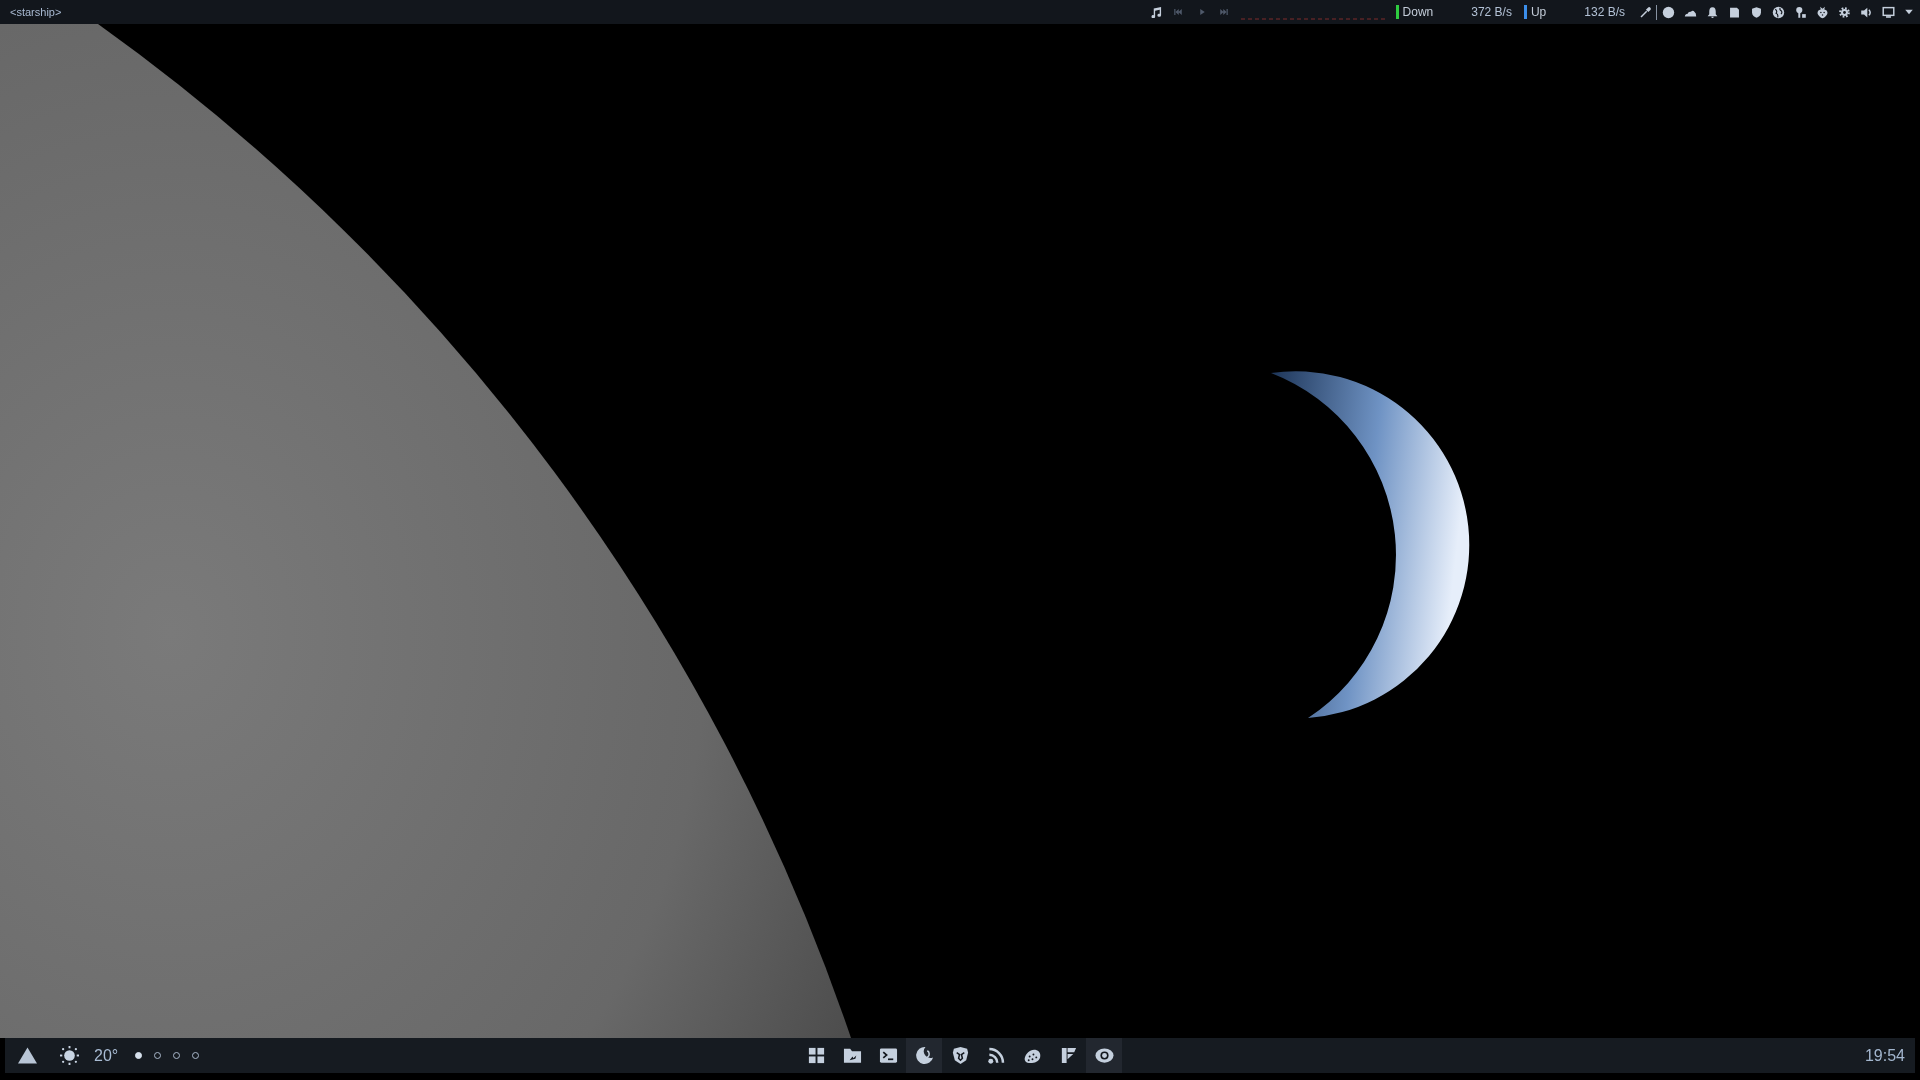  Describe the element at coordinates (1538, 12) in the screenshot. I see `network-label: Up` at that location.